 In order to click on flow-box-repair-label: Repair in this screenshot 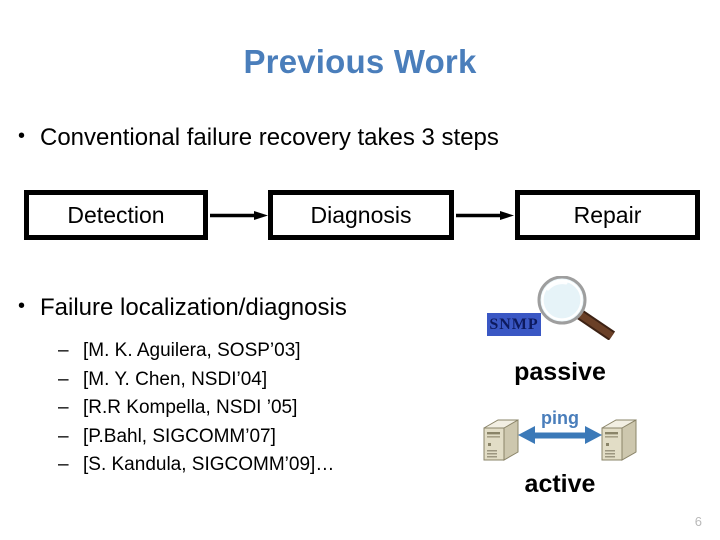, I will do `click(607, 214)`.